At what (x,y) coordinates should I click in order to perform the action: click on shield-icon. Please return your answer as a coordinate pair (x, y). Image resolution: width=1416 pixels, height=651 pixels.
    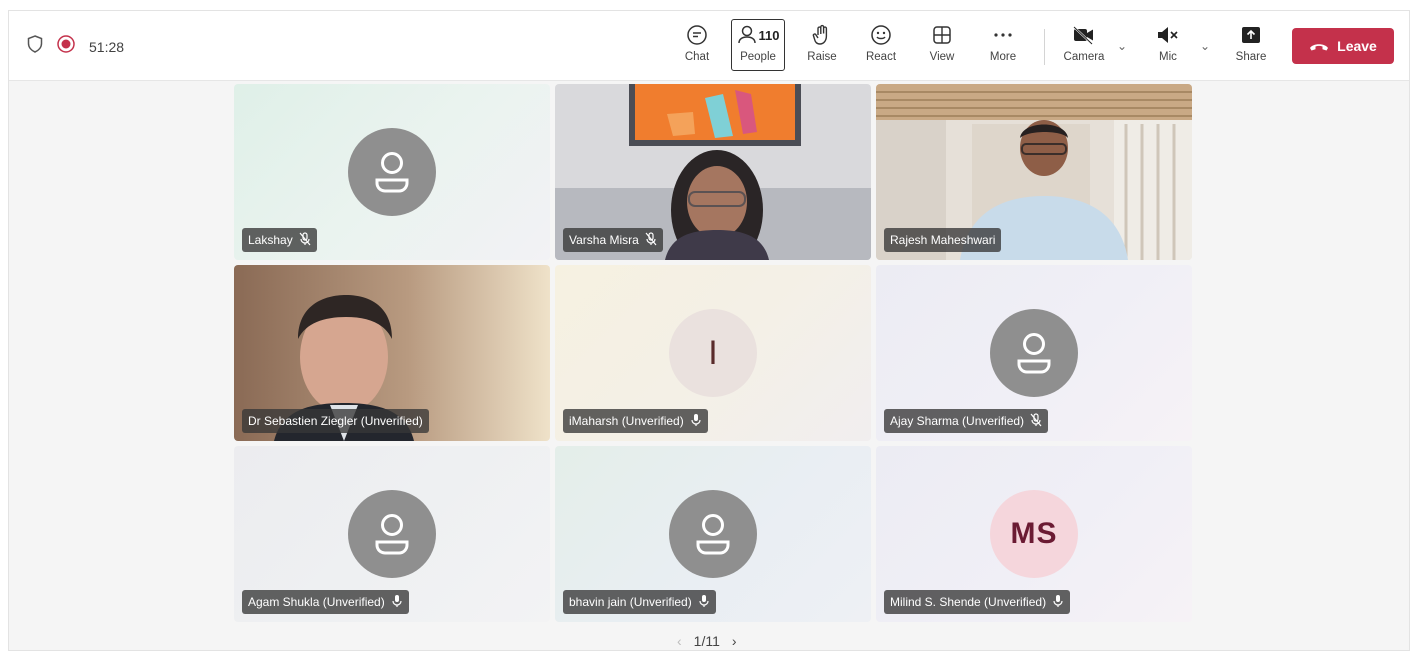
    Looking at the image, I should click on (35, 46).